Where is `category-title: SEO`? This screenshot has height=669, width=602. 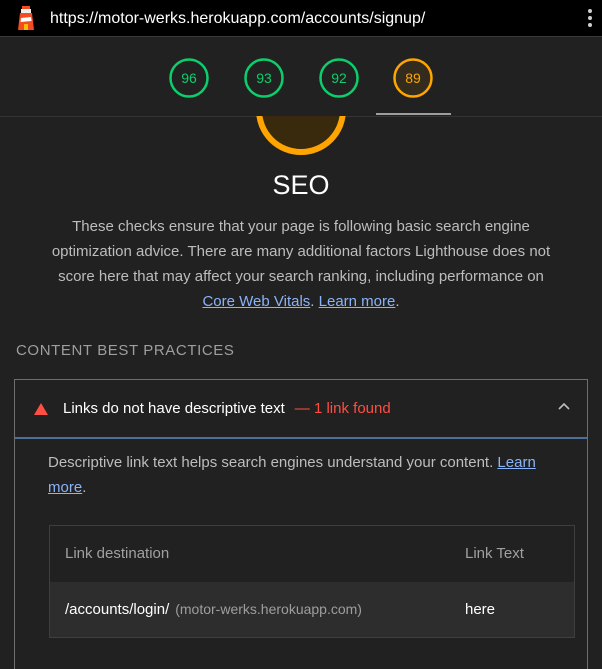
category-title: SEO is located at coordinates (301, 185).